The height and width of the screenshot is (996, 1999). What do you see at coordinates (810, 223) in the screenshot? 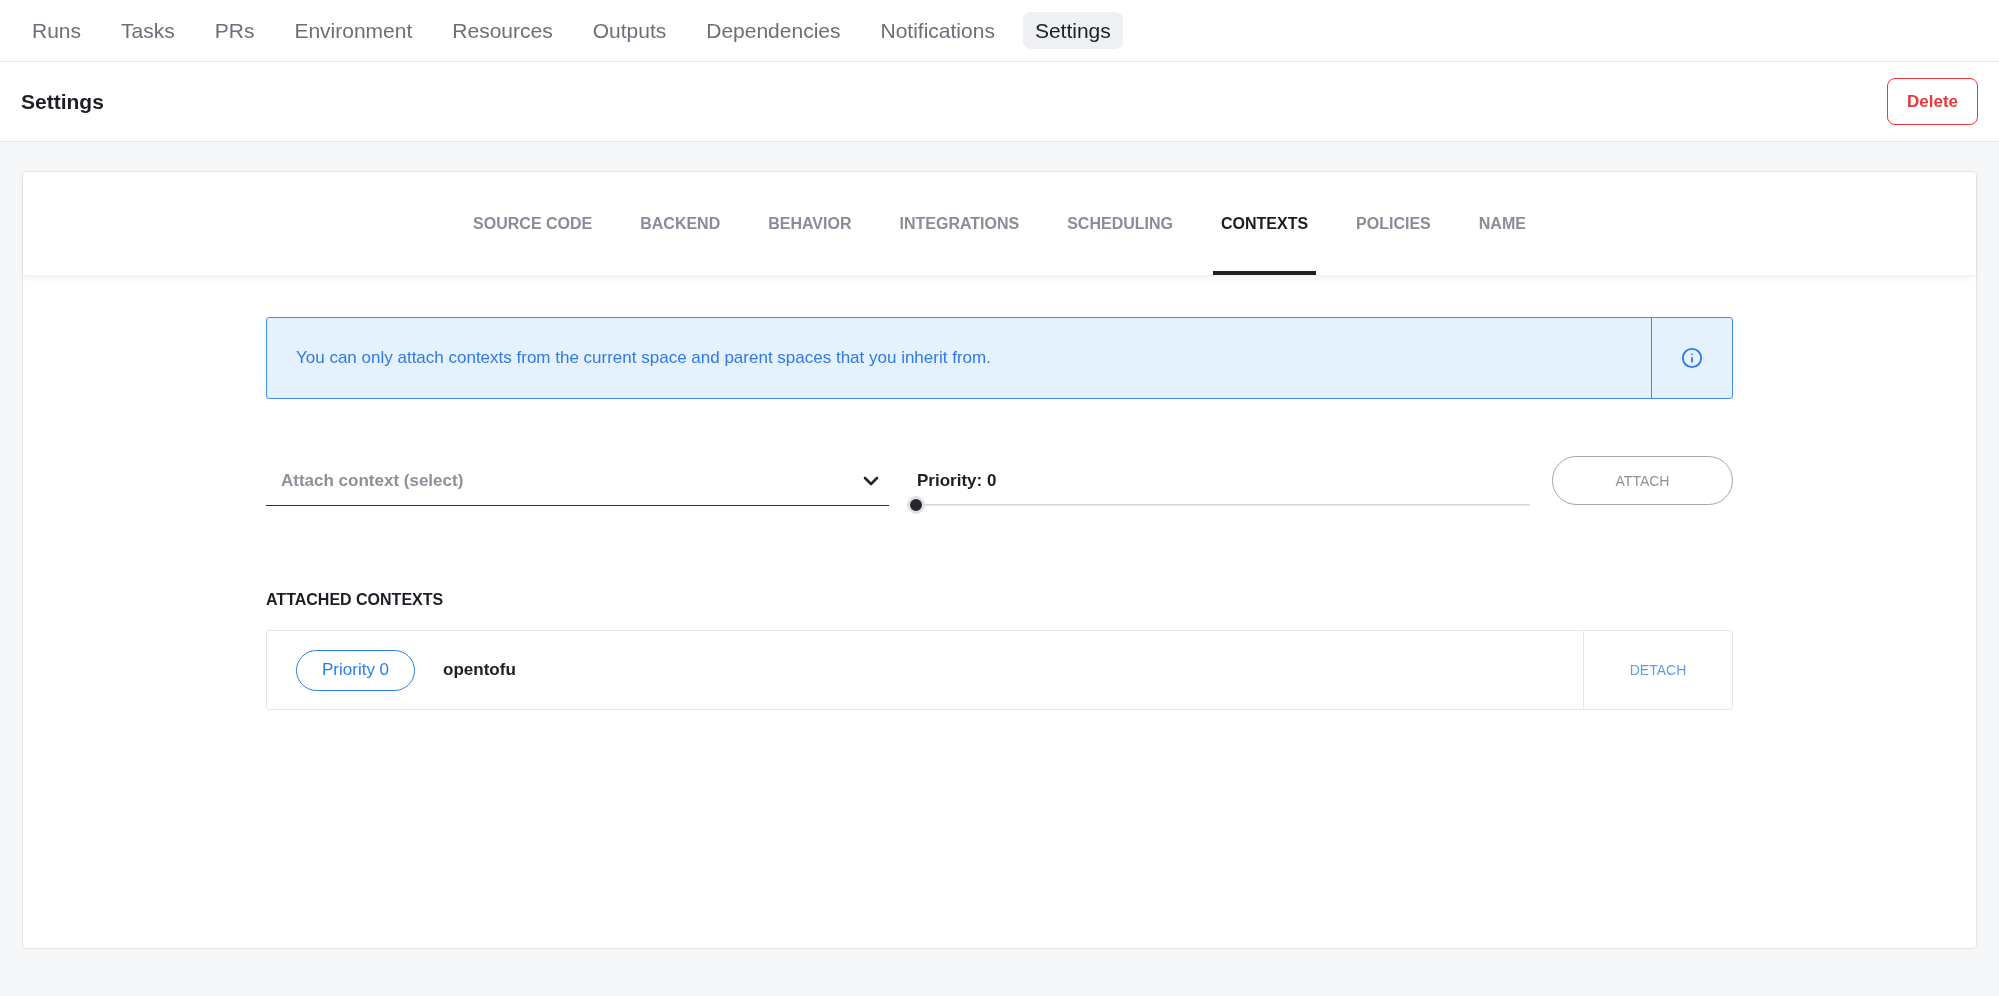
I see `section-tab: BEHAVIOR` at bounding box center [810, 223].